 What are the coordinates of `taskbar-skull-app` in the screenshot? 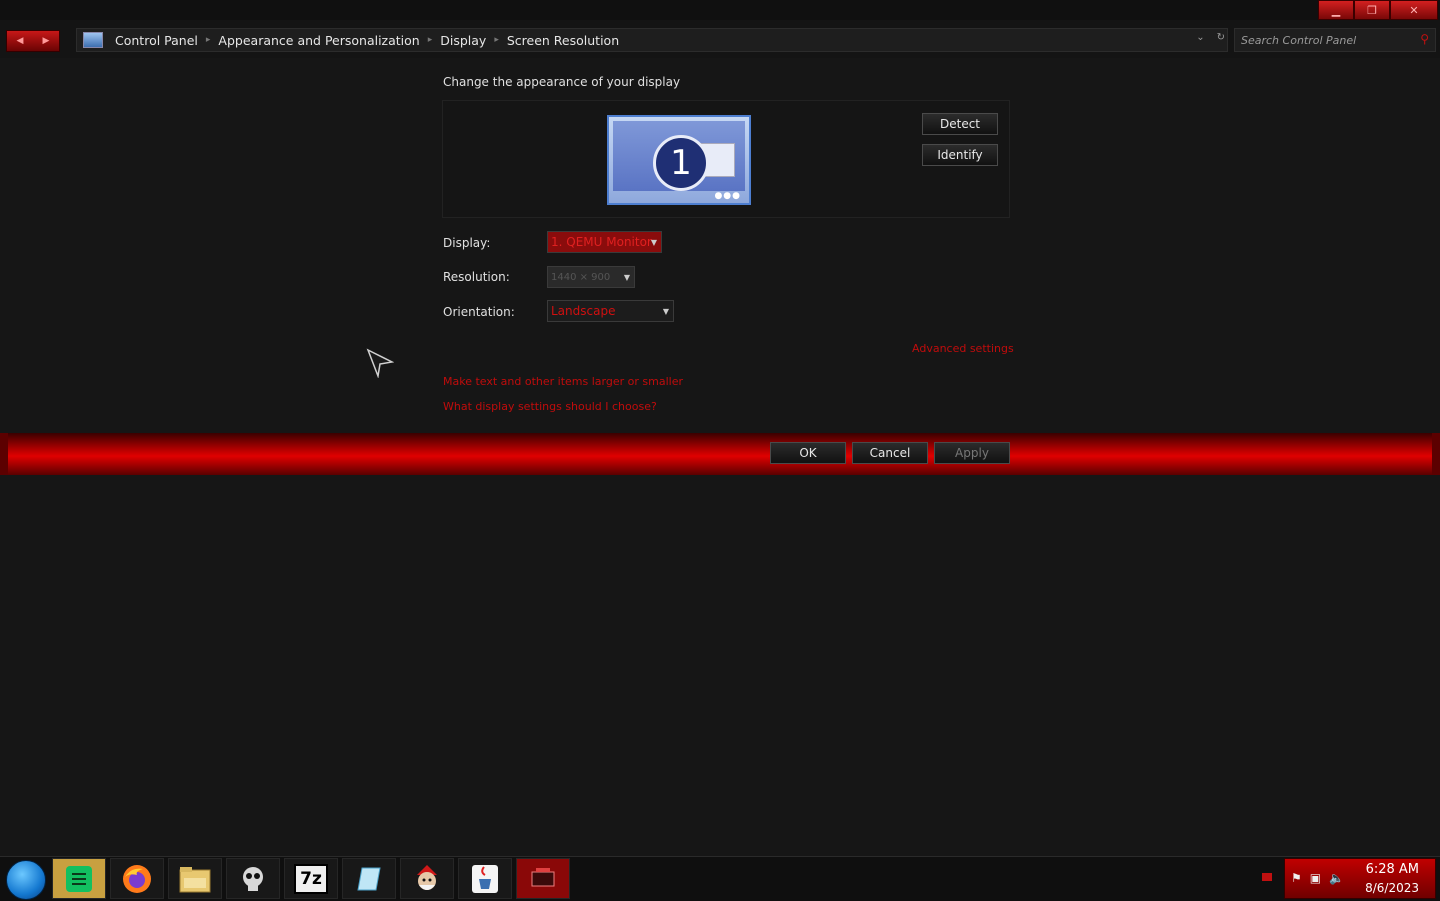 It's located at (253, 878).